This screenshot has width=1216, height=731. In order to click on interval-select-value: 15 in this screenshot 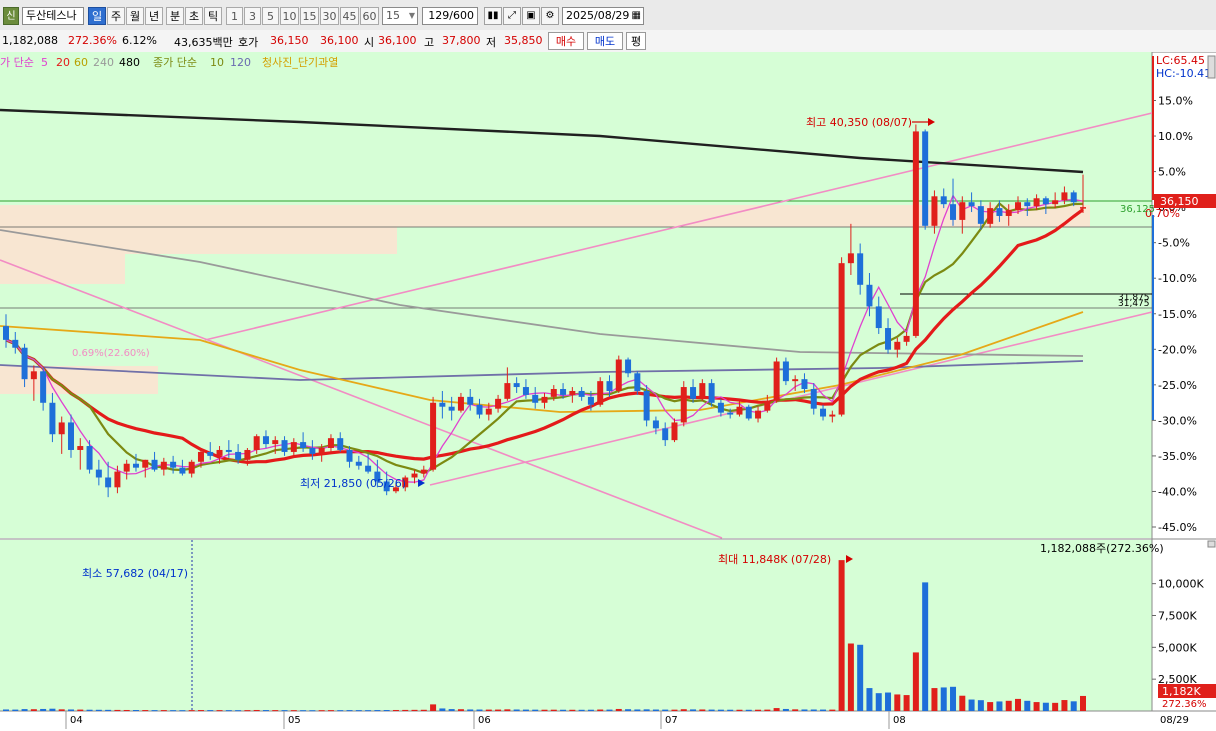, I will do `click(393, 15)`.